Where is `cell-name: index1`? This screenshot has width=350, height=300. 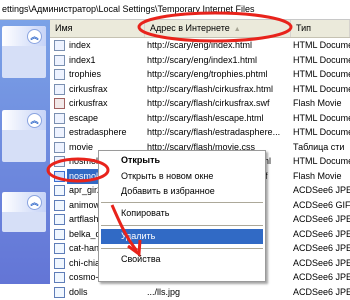 cell-name: index1 is located at coordinates (97, 60).